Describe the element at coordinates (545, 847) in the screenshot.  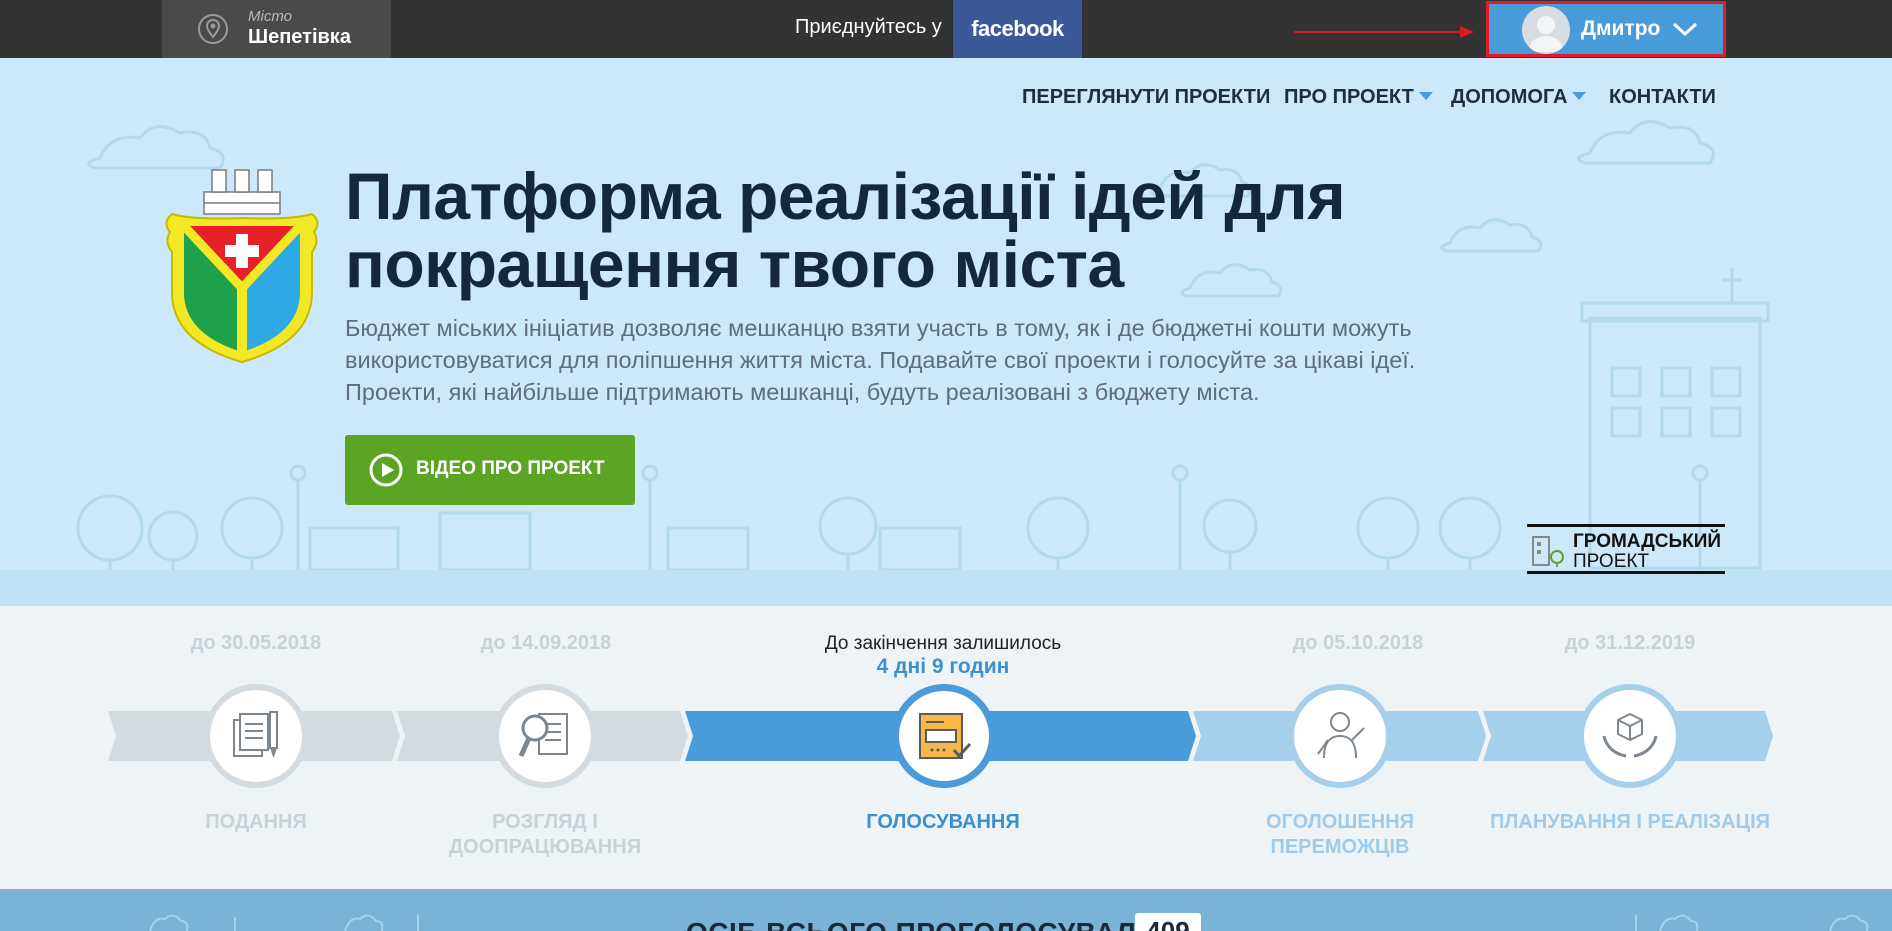
I see `stage-label-line: ДООПРАЦЮВАННЯ` at that location.